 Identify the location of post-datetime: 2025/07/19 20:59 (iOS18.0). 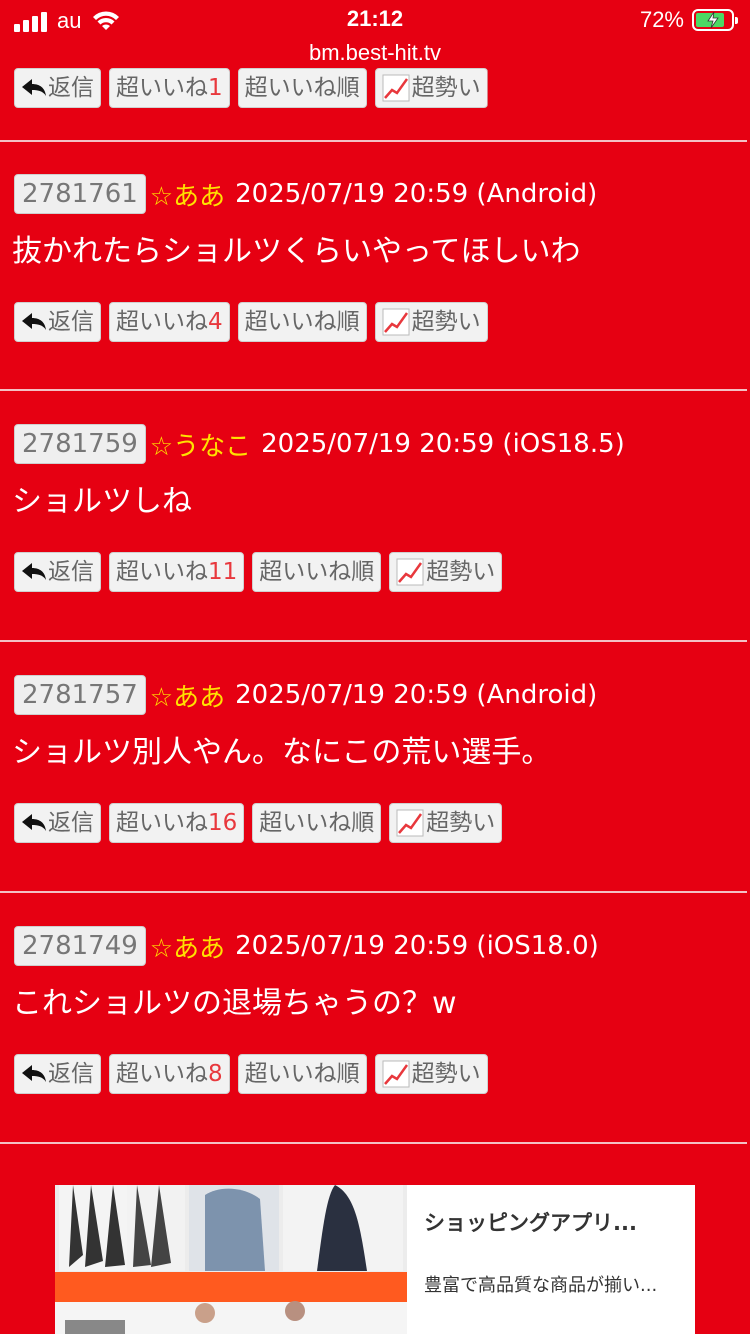
(417, 946).